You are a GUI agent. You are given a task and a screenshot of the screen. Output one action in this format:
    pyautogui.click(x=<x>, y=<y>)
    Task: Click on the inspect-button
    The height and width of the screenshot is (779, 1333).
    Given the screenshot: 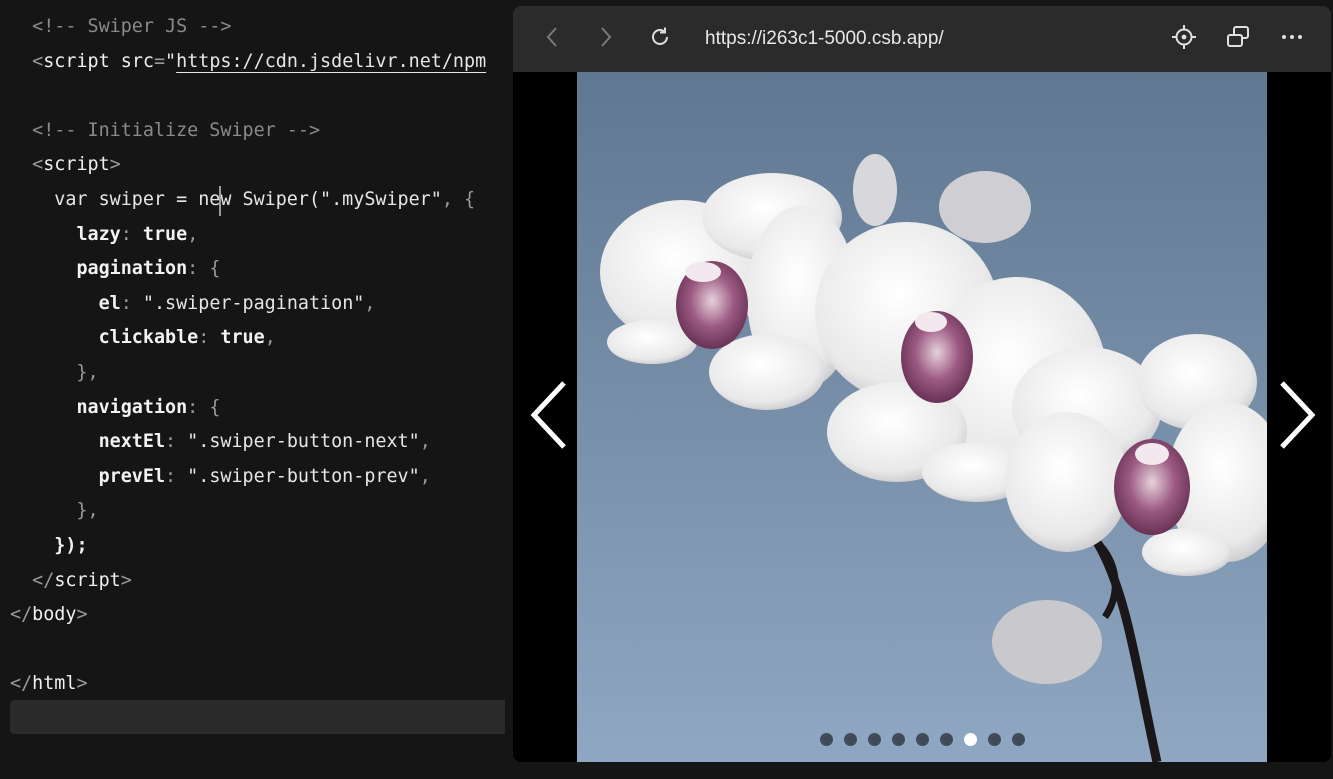 What is the action you would take?
    pyautogui.click(x=1184, y=39)
    